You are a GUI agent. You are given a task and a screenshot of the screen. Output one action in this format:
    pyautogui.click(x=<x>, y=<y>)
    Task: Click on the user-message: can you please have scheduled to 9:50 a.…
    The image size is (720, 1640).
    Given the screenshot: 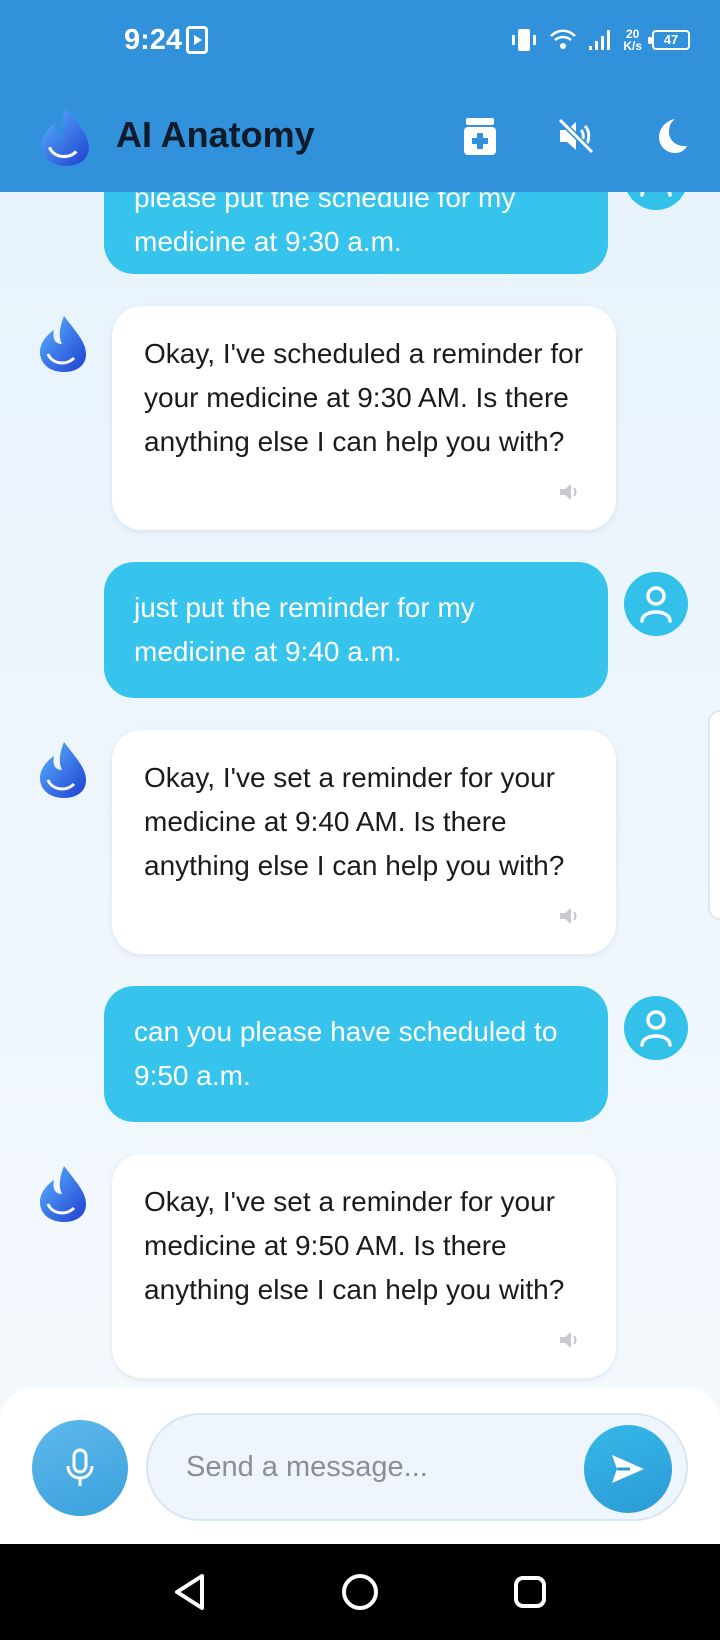 What is the action you would take?
    pyautogui.click(x=356, y=1054)
    